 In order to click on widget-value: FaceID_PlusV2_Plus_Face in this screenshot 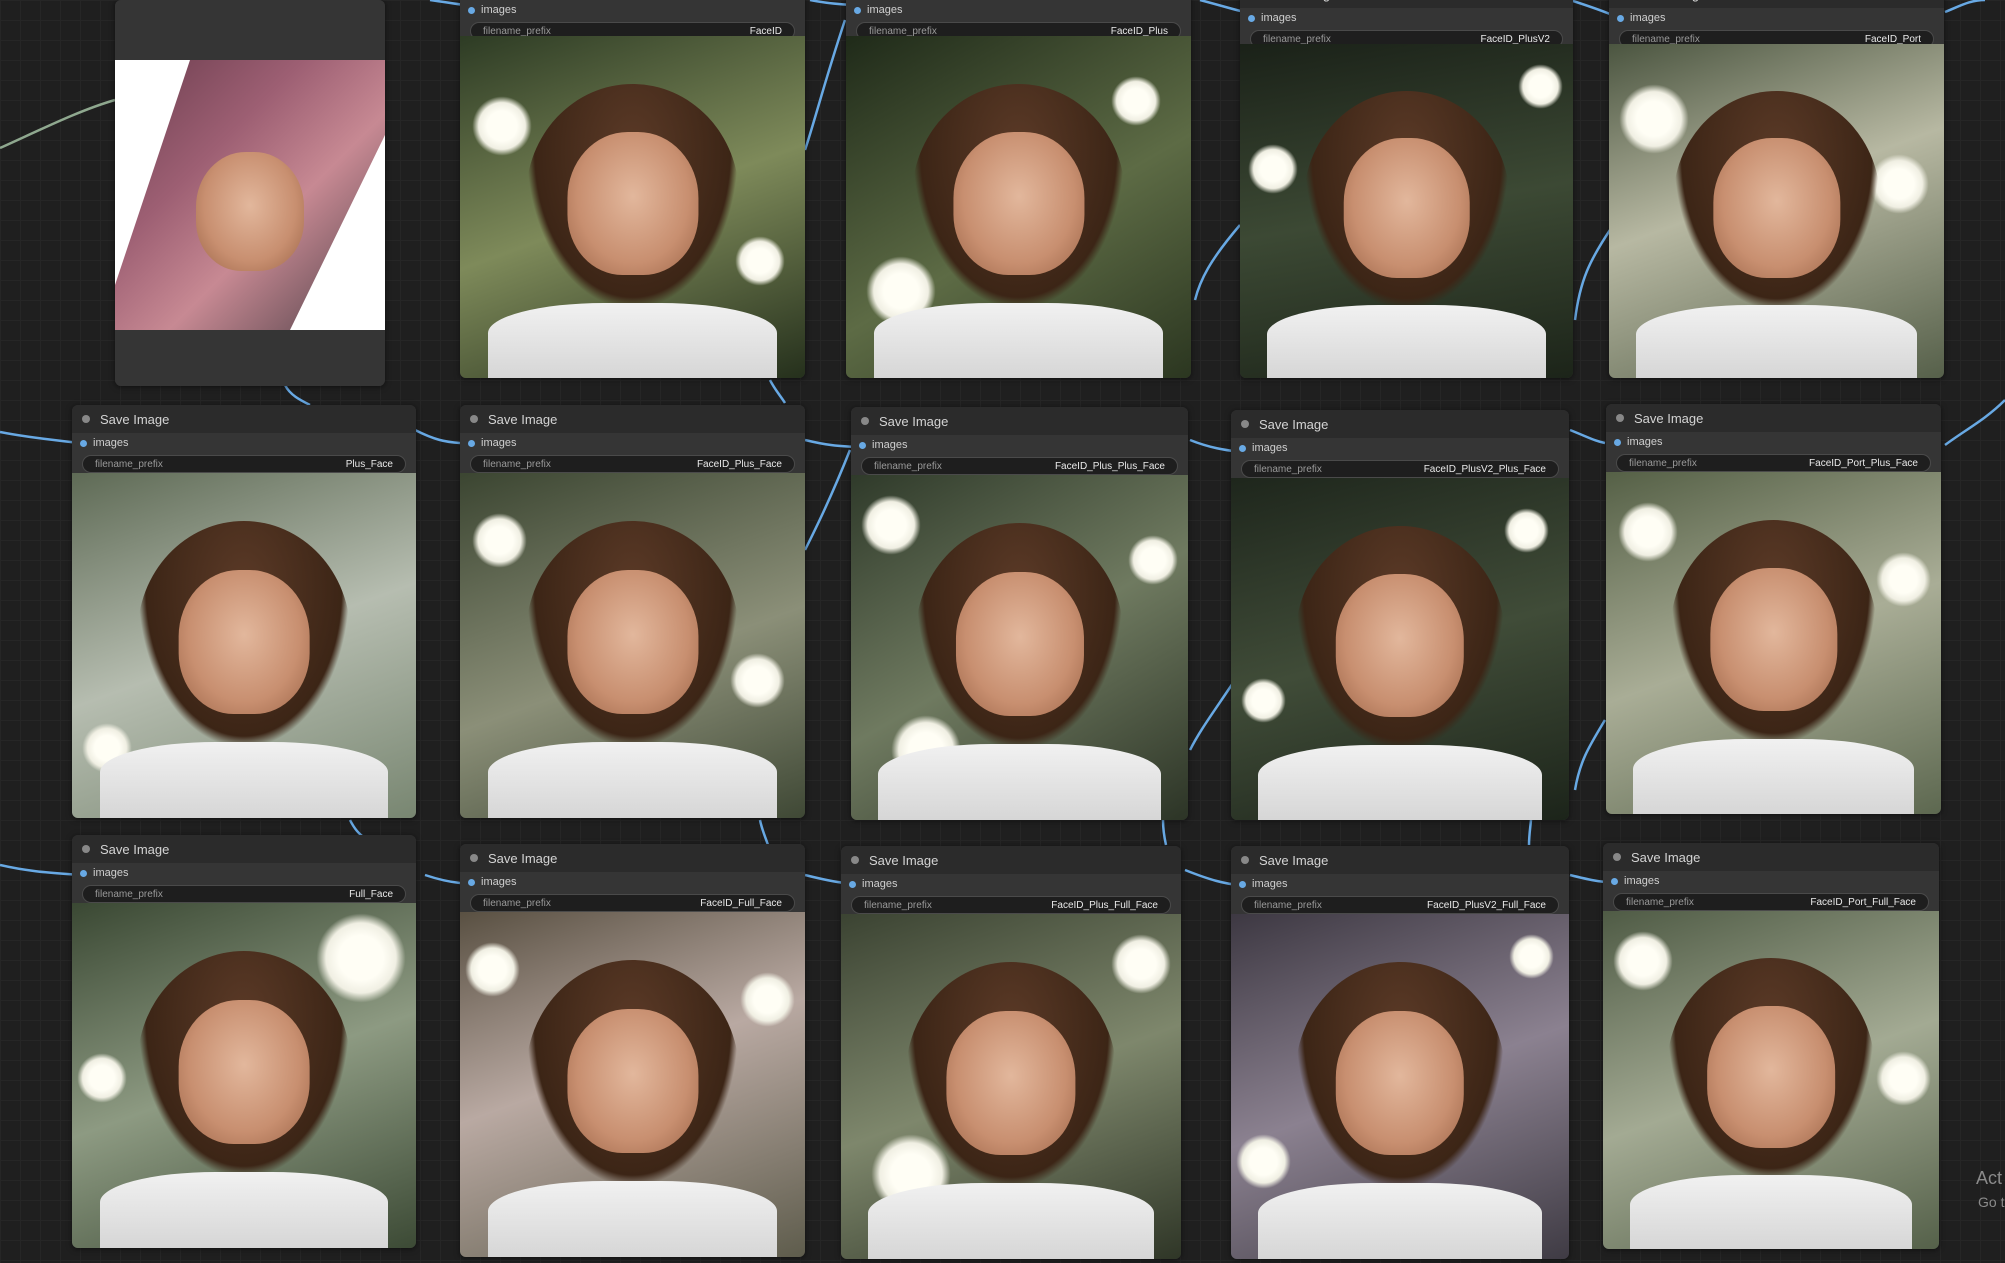, I will do `click(1484, 469)`.